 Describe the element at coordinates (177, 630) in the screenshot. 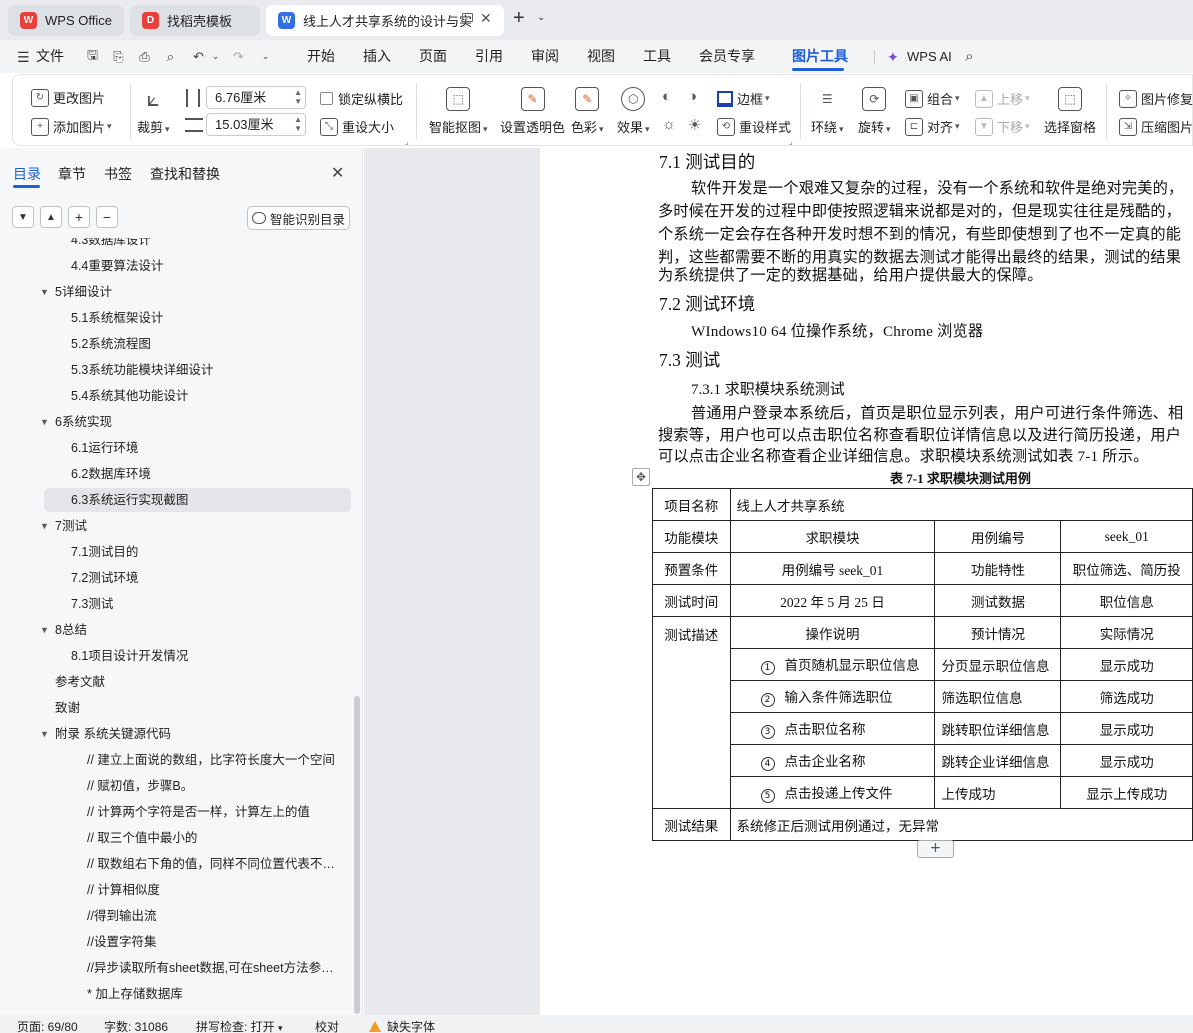

I see `toc-item: ▼ 8总结` at that location.